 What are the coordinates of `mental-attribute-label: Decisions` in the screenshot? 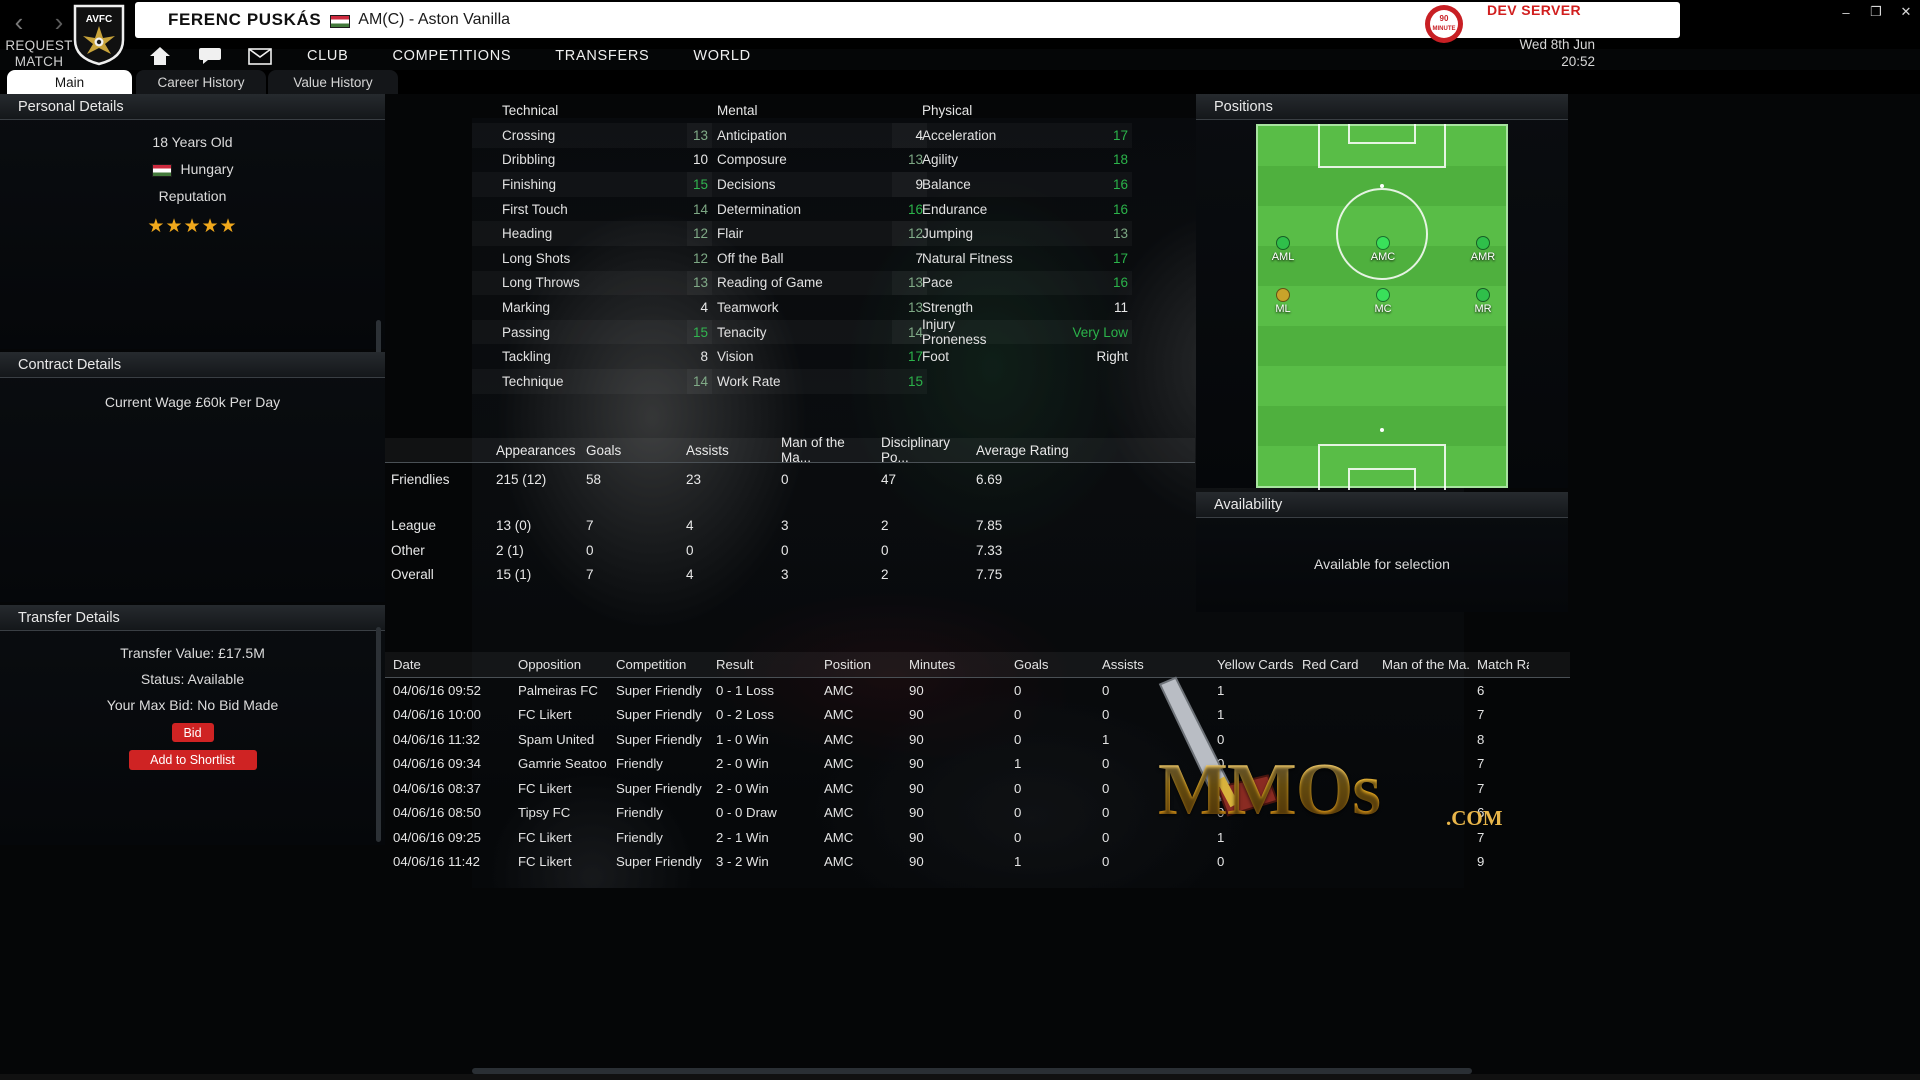 It's located at (746, 184).